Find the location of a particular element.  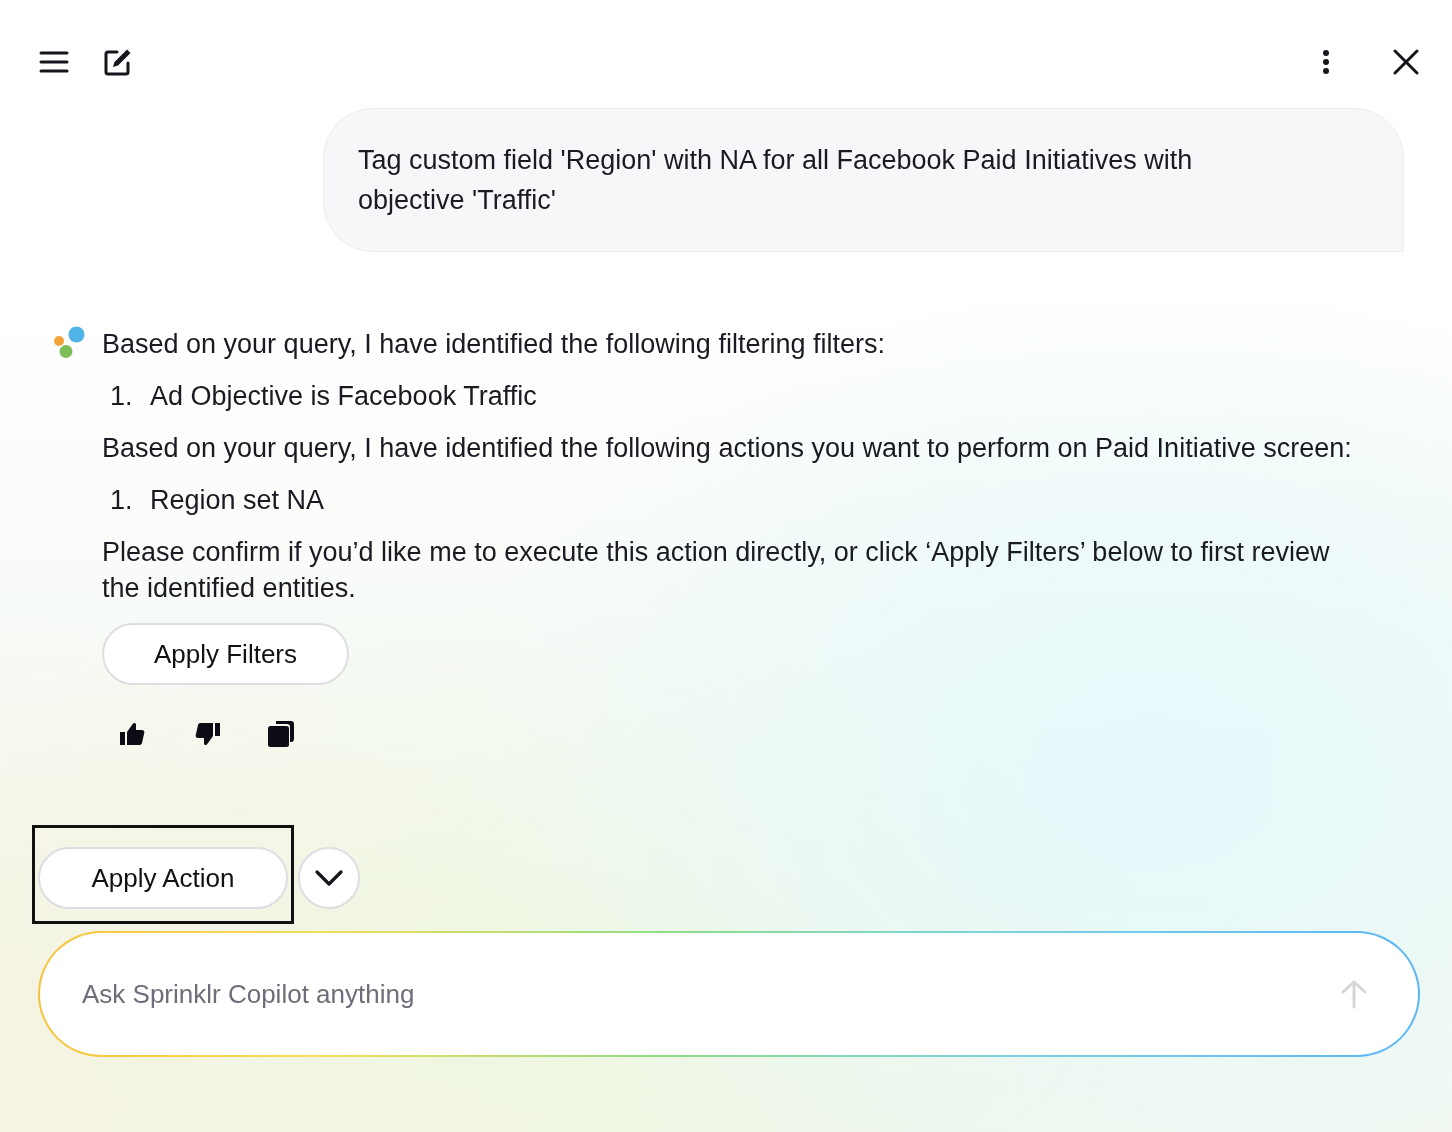

copy-button is located at coordinates (281, 734).